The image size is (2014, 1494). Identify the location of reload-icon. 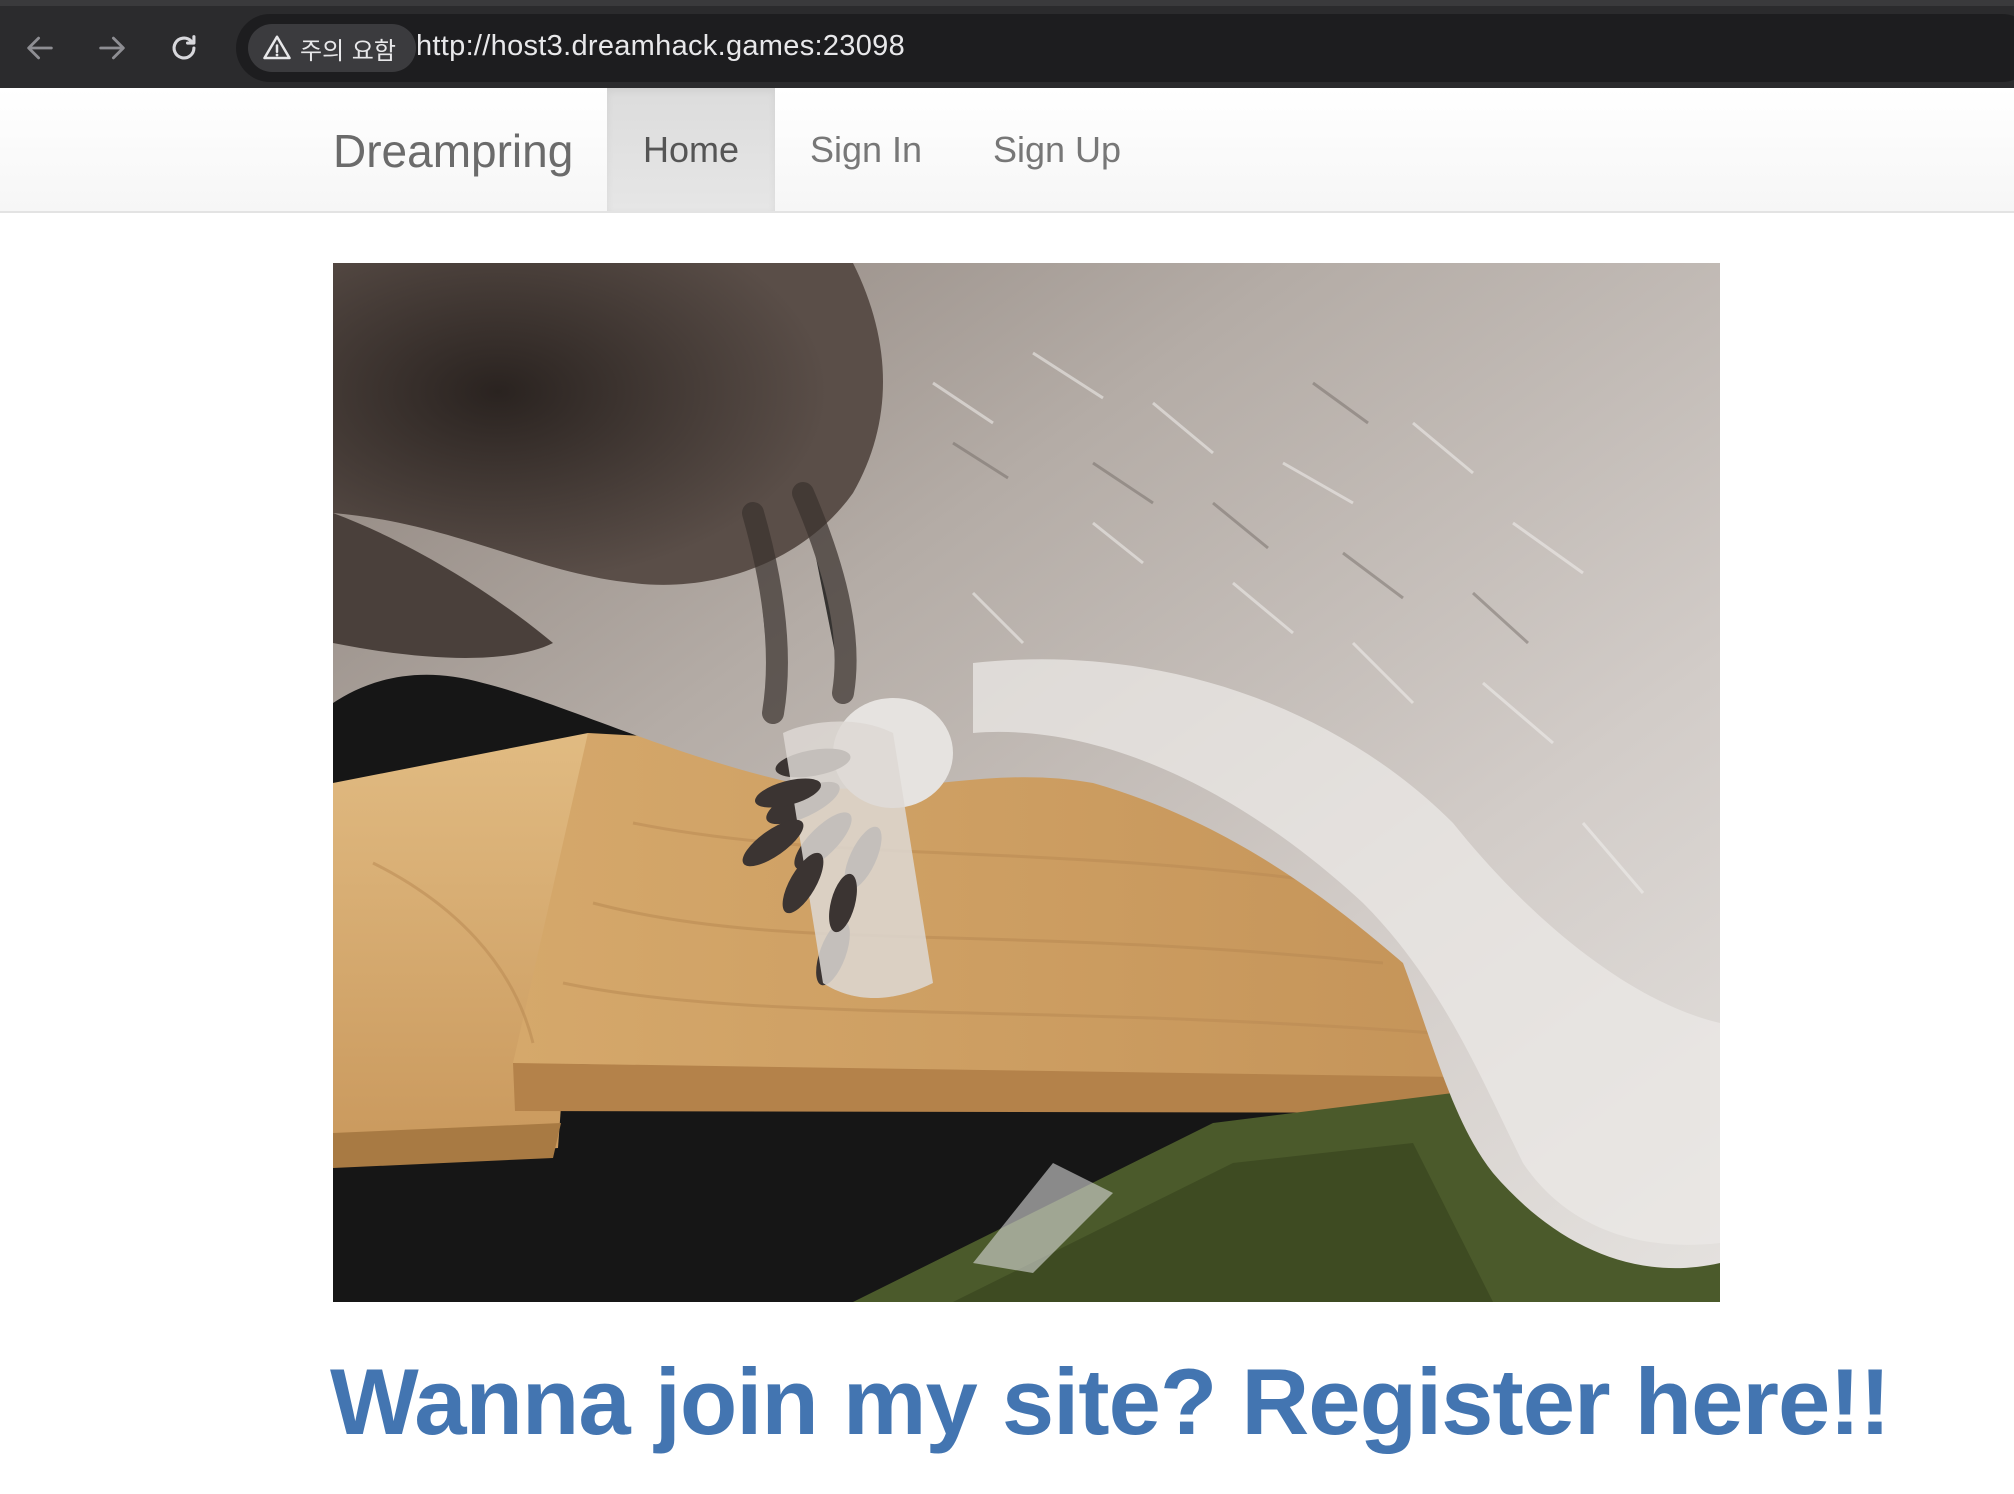
(184, 47).